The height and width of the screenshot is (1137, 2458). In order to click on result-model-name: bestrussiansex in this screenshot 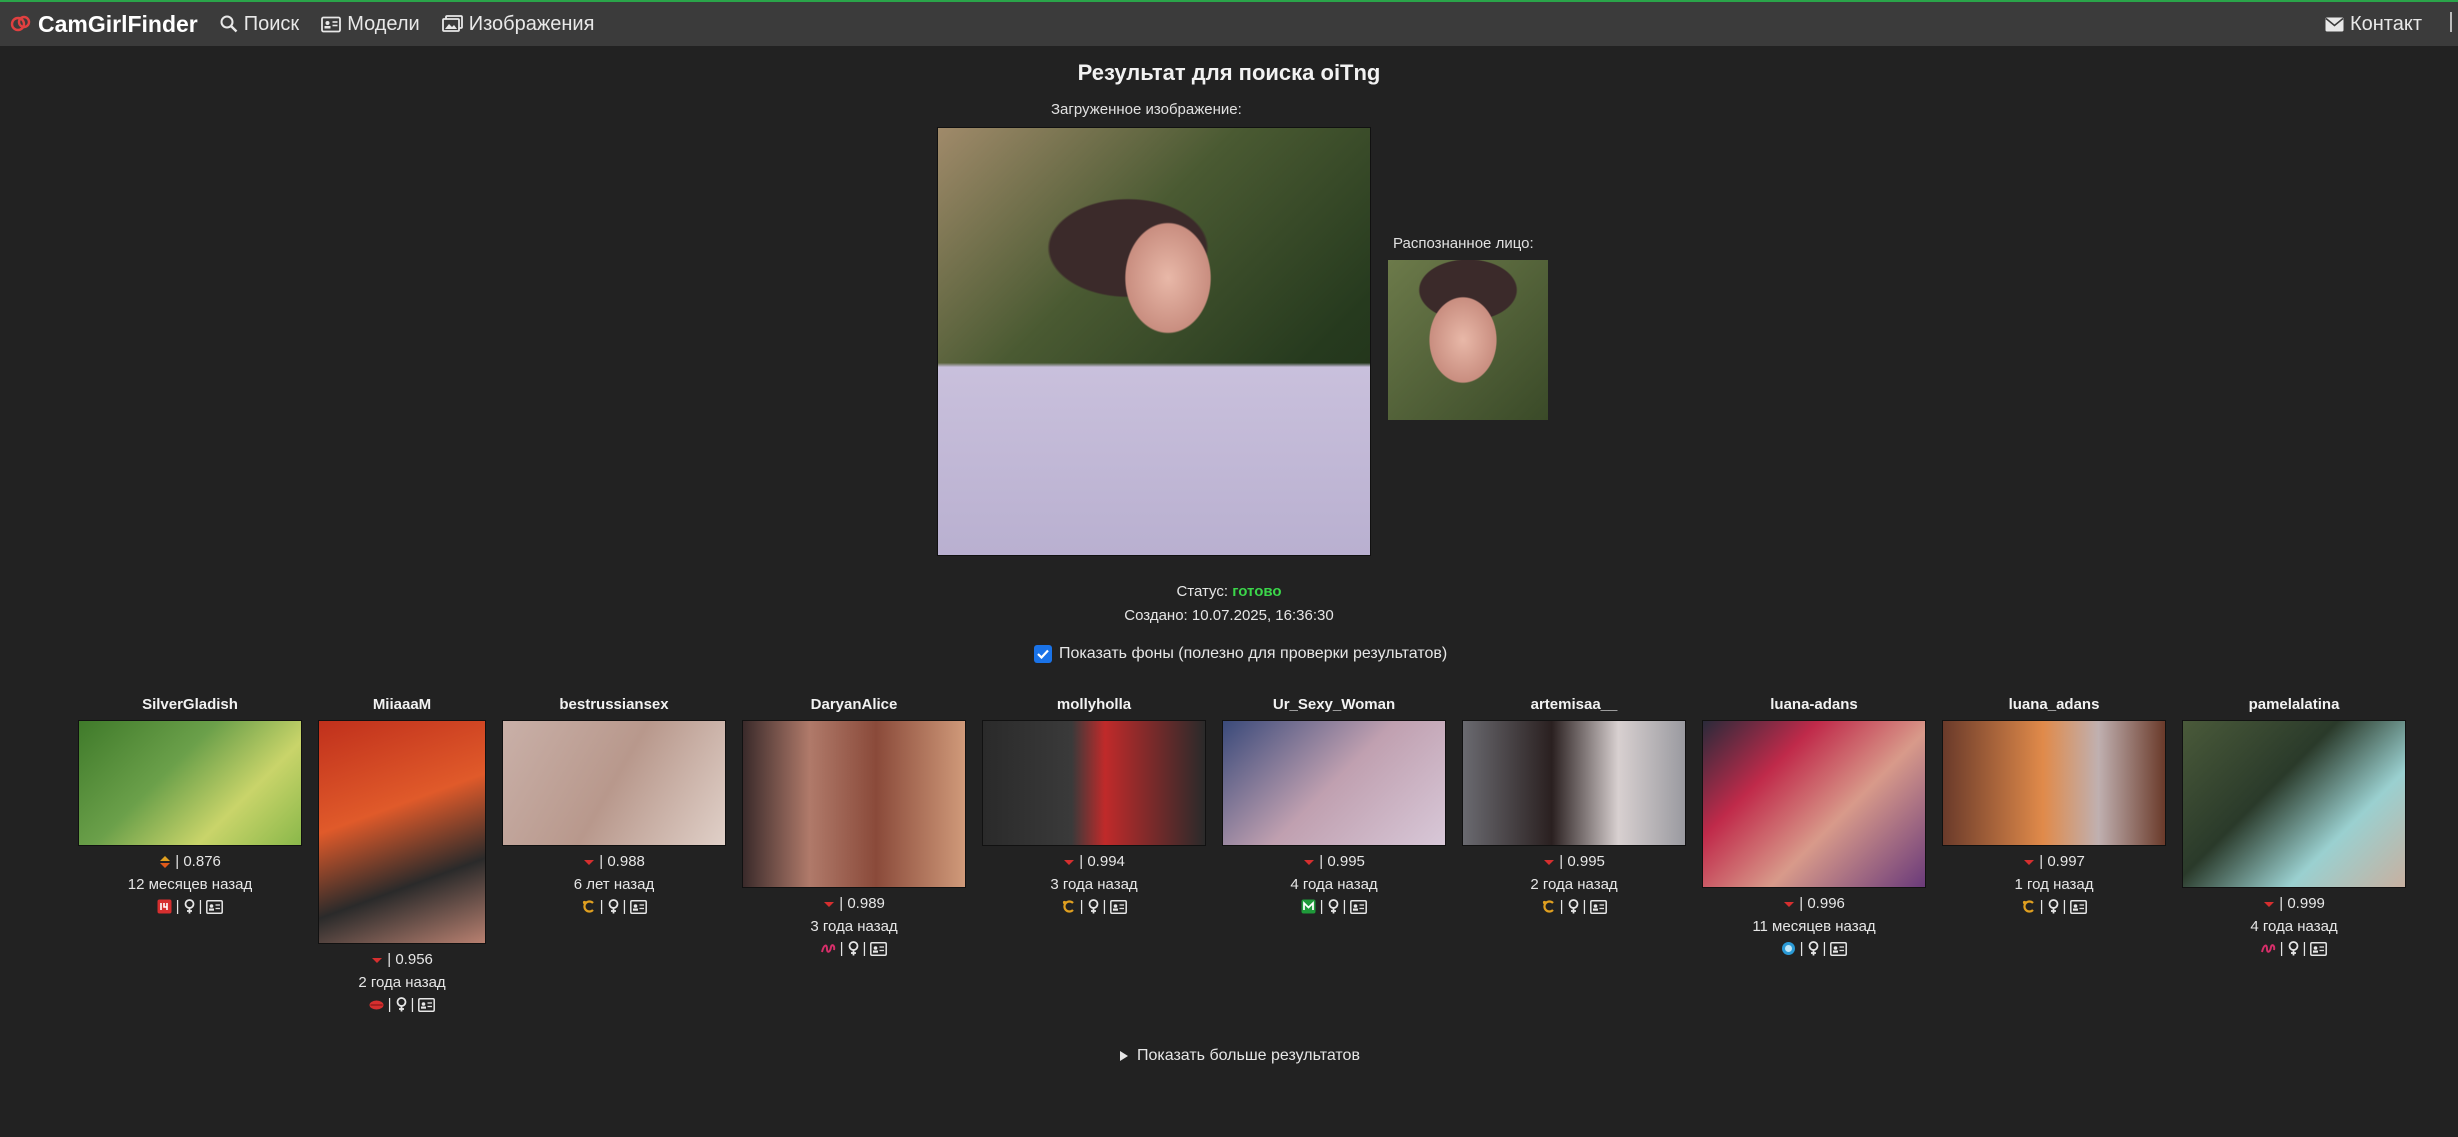, I will do `click(614, 705)`.